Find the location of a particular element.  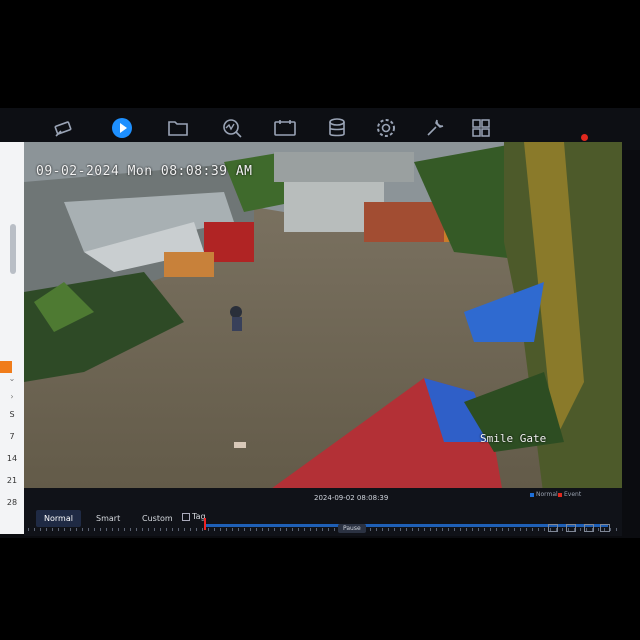

legend-event-label: Event is located at coordinates (573, 494).